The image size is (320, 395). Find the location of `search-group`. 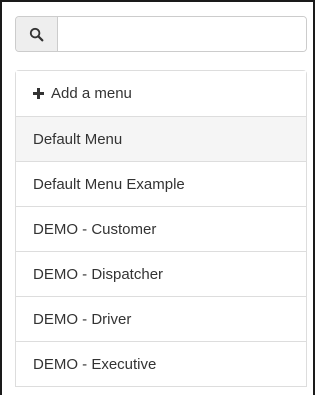

search-group is located at coordinates (161, 34).